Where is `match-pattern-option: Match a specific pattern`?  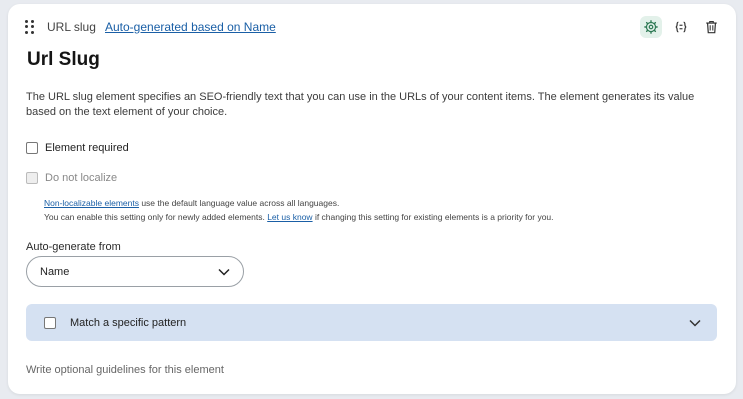 match-pattern-option: Match a specific pattern is located at coordinates (115, 322).